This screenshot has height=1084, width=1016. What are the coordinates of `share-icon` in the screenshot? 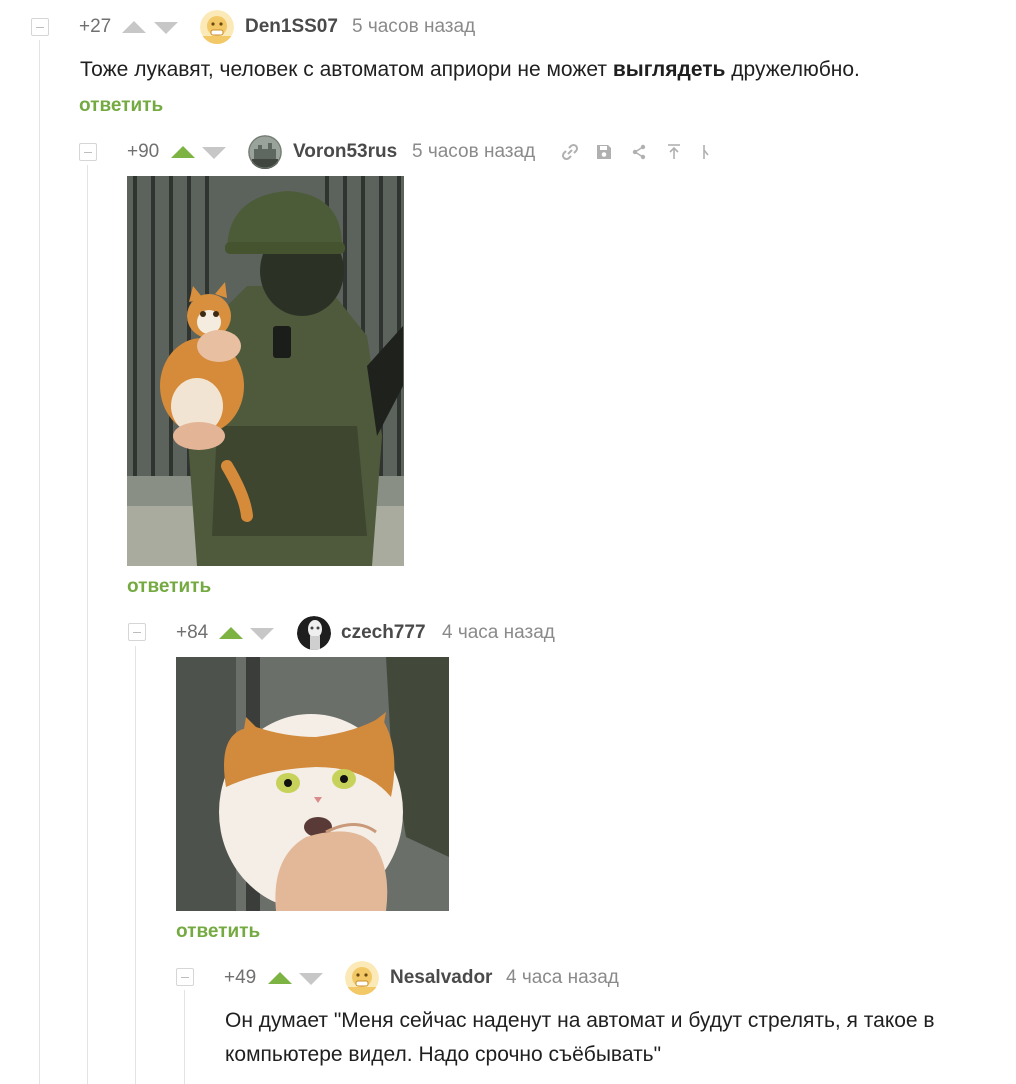 It's located at (639, 152).